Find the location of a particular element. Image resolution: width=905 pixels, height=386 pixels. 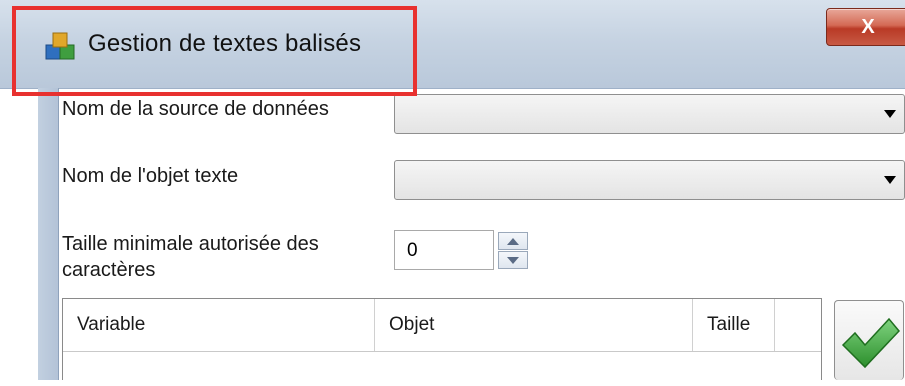

close-button: X is located at coordinates (865, 27).